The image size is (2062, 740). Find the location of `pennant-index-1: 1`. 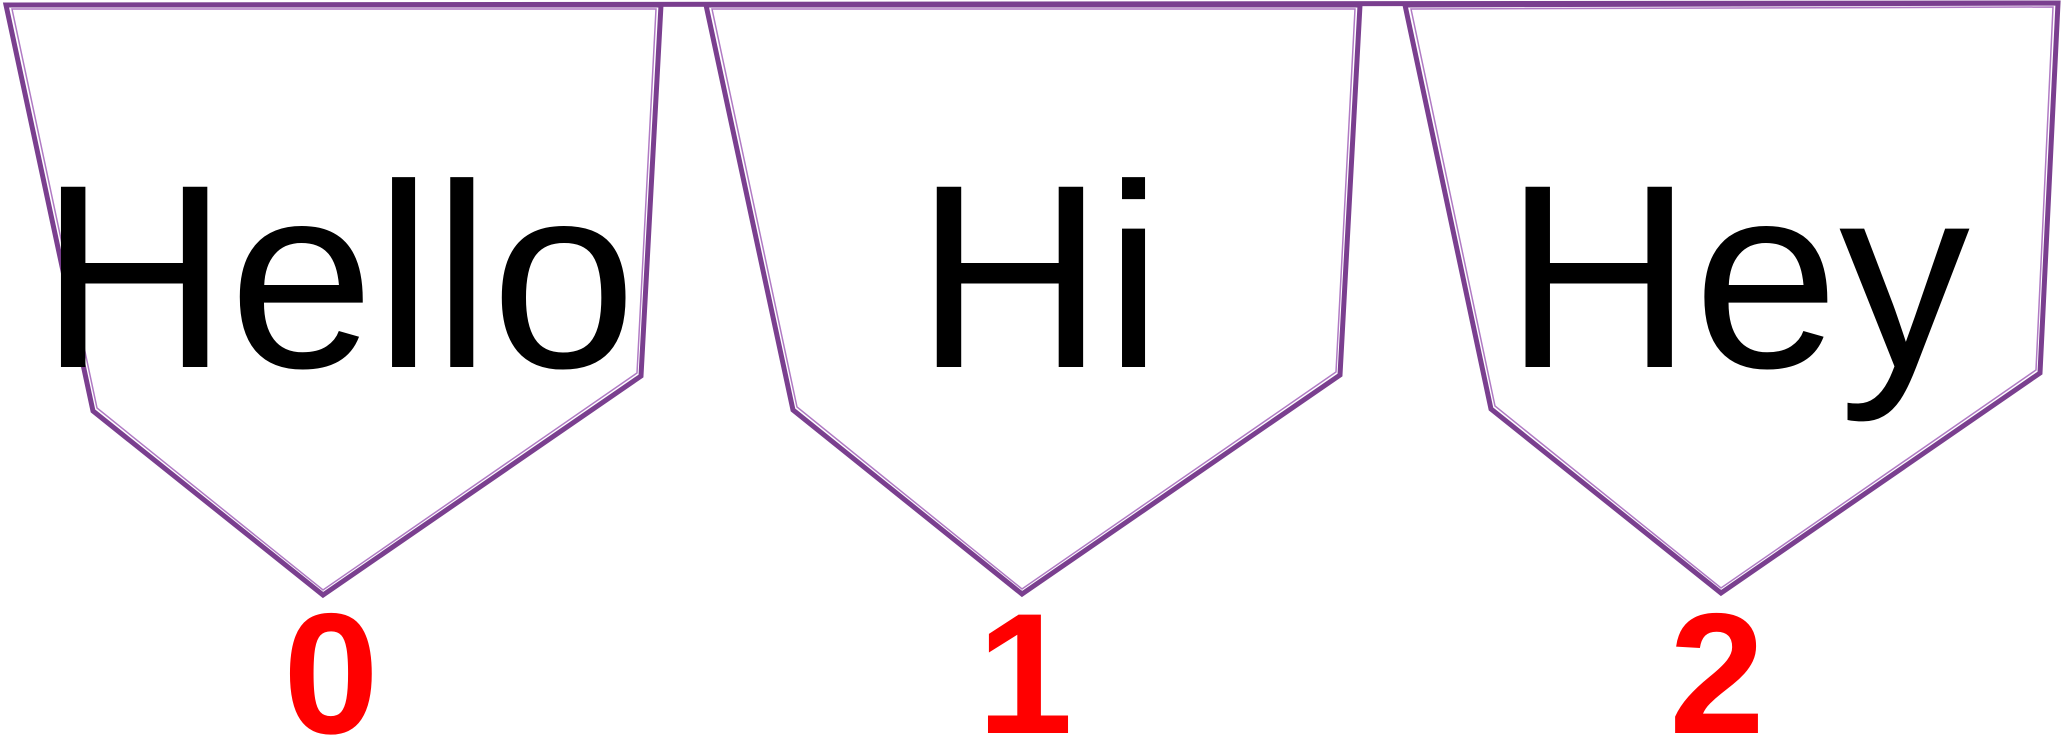

pennant-index-1: 1 is located at coordinates (1025, 659).